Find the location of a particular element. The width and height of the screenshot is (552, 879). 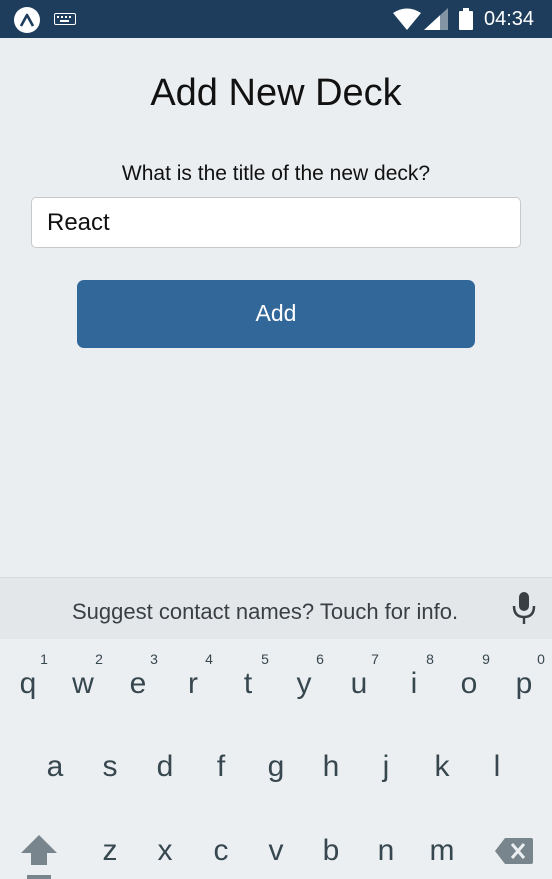

key-p: p is located at coordinates (524, 684).